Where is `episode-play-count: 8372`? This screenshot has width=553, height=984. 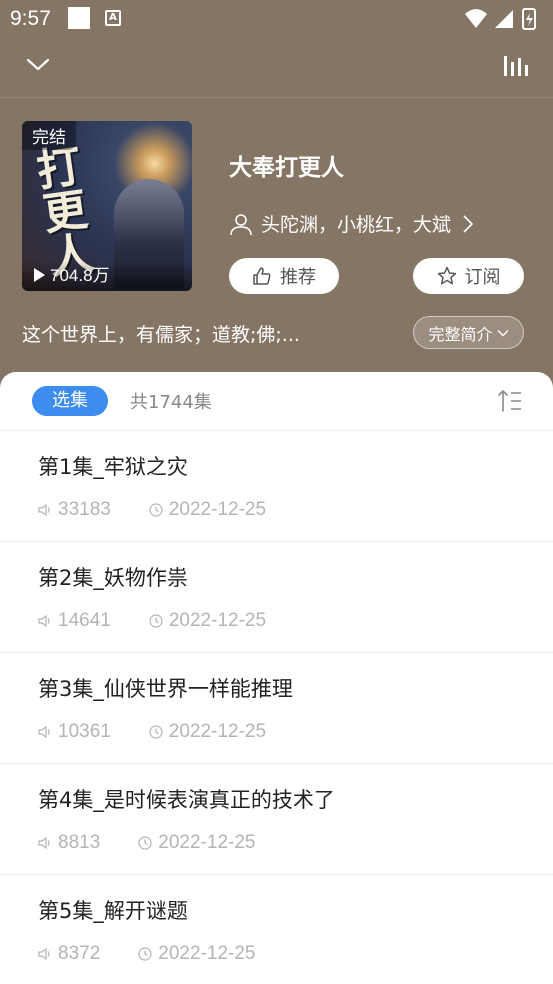 episode-play-count: 8372 is located at coordinates (79, 953).